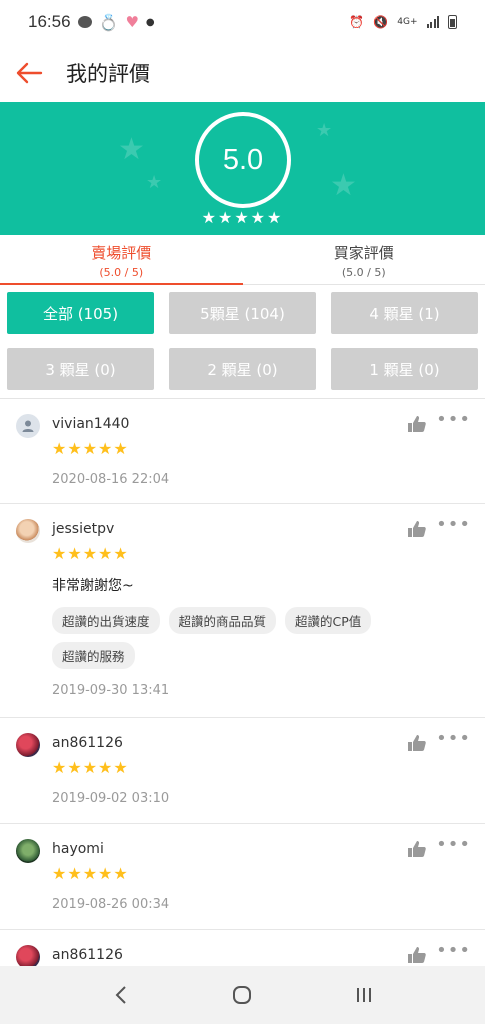 This screenshot has height=1024, width=485. Describe the element at coordinates (407, 22) in the screenshot. I see `network-label: 4G+` at that location.